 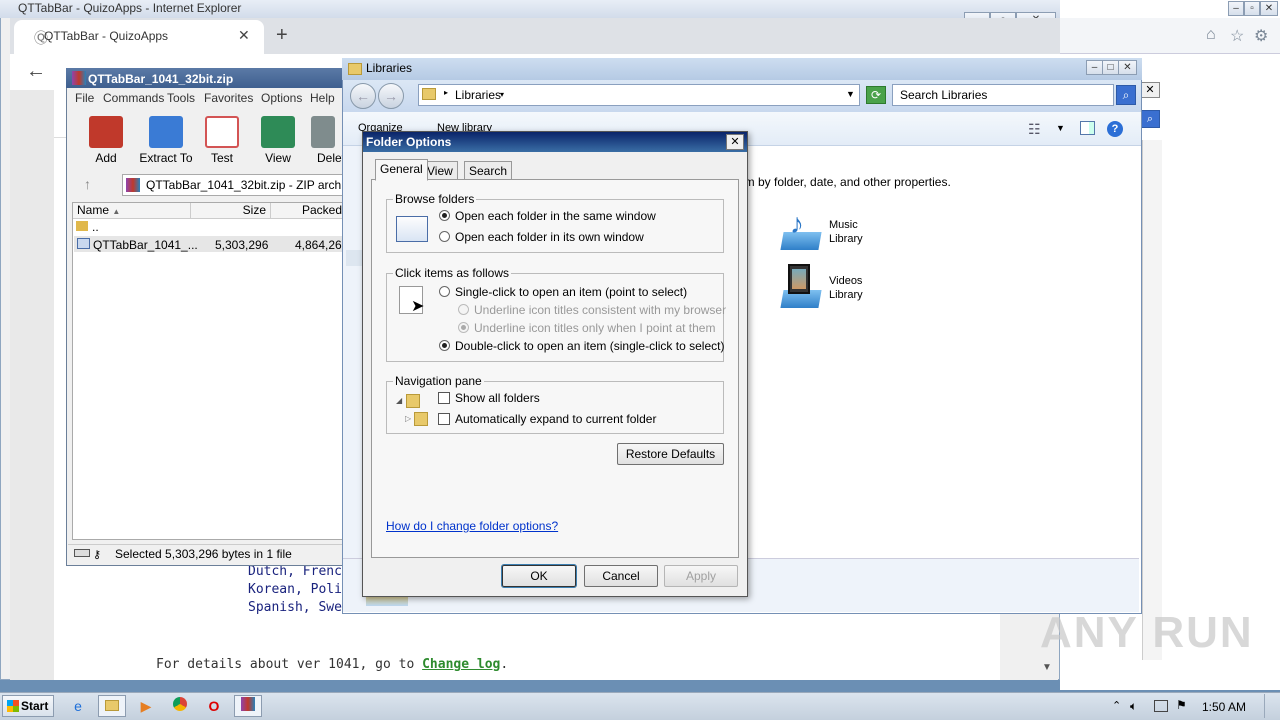 What do you see at coordinates (130, 8) in the screenshot?
I see `ie-window-title: QTTabBar - QuizoApps - Internet Explorer` at bounding box center [130, 8].